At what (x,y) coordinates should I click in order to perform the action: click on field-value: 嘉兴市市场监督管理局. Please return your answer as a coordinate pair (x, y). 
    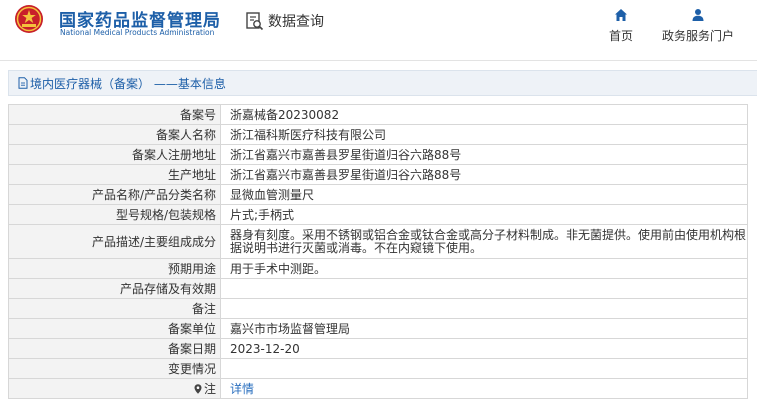
    Looking at the image, I should click on (484, 328).